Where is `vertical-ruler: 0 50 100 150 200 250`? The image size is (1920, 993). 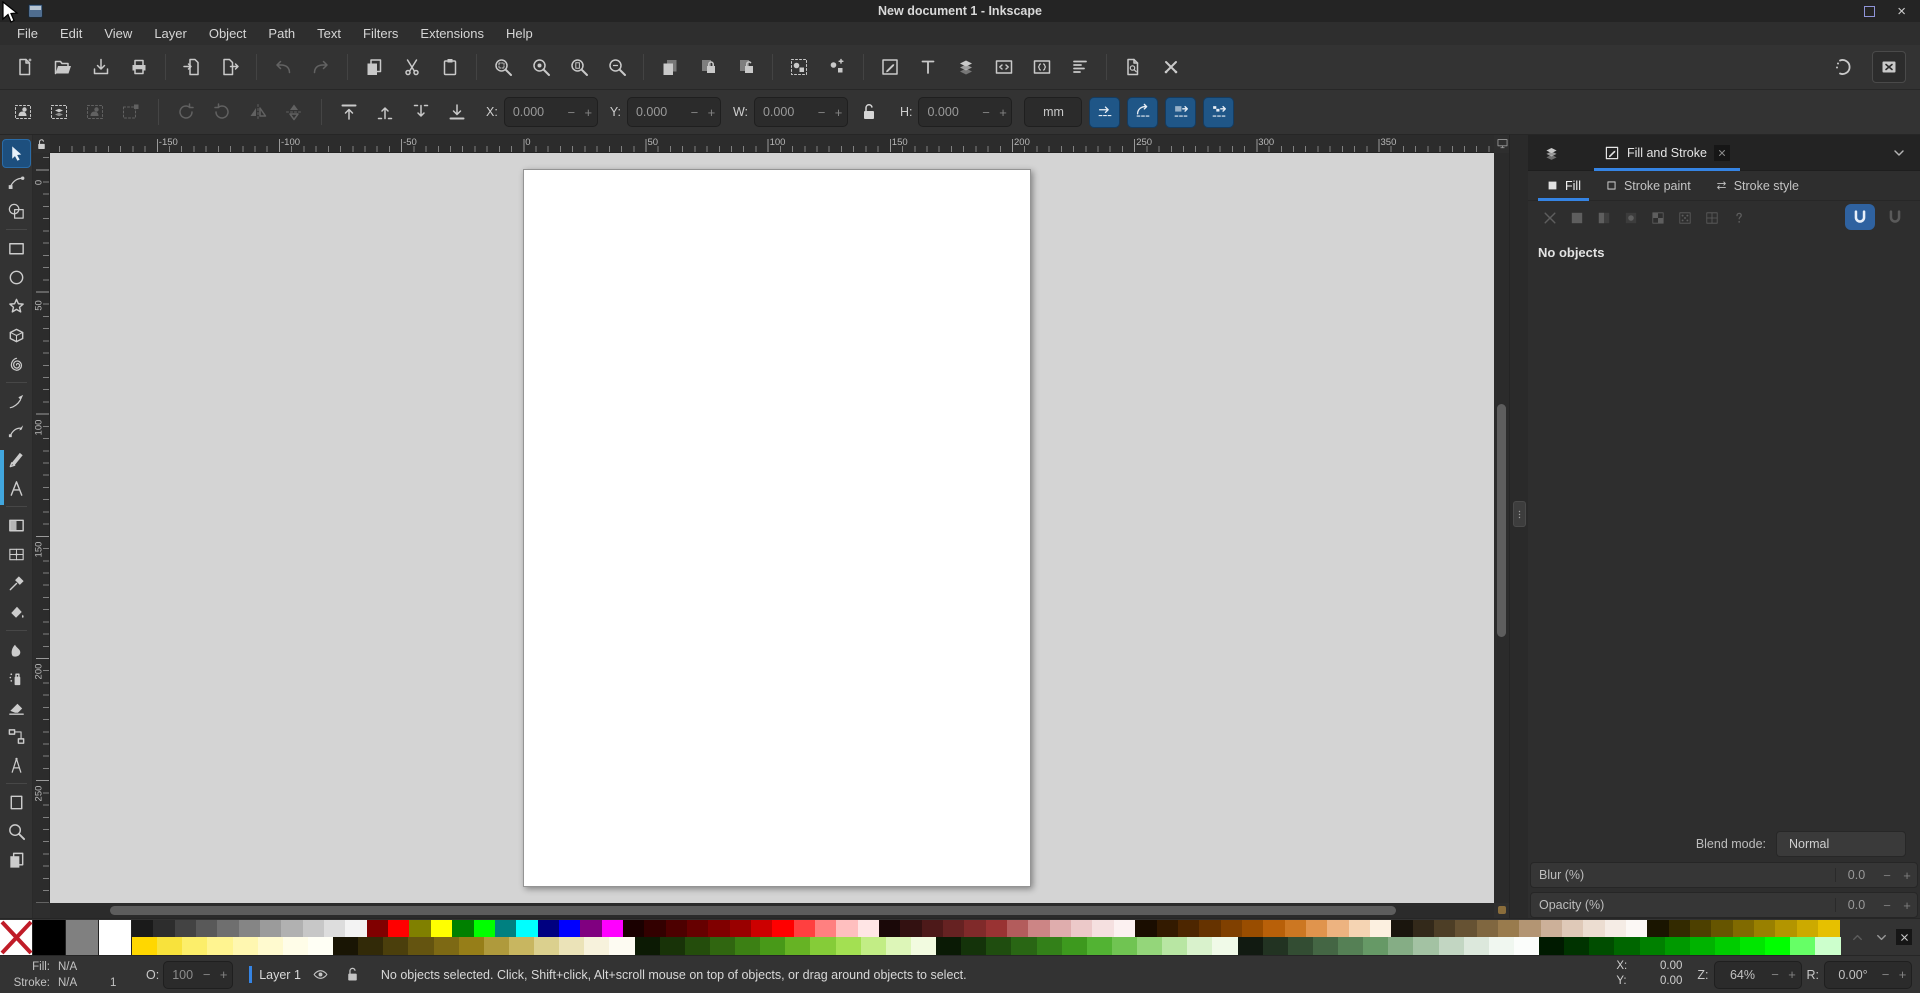 vertical-ruler: 0 50 100 150 200 250 is located at coordinates (41, 528).